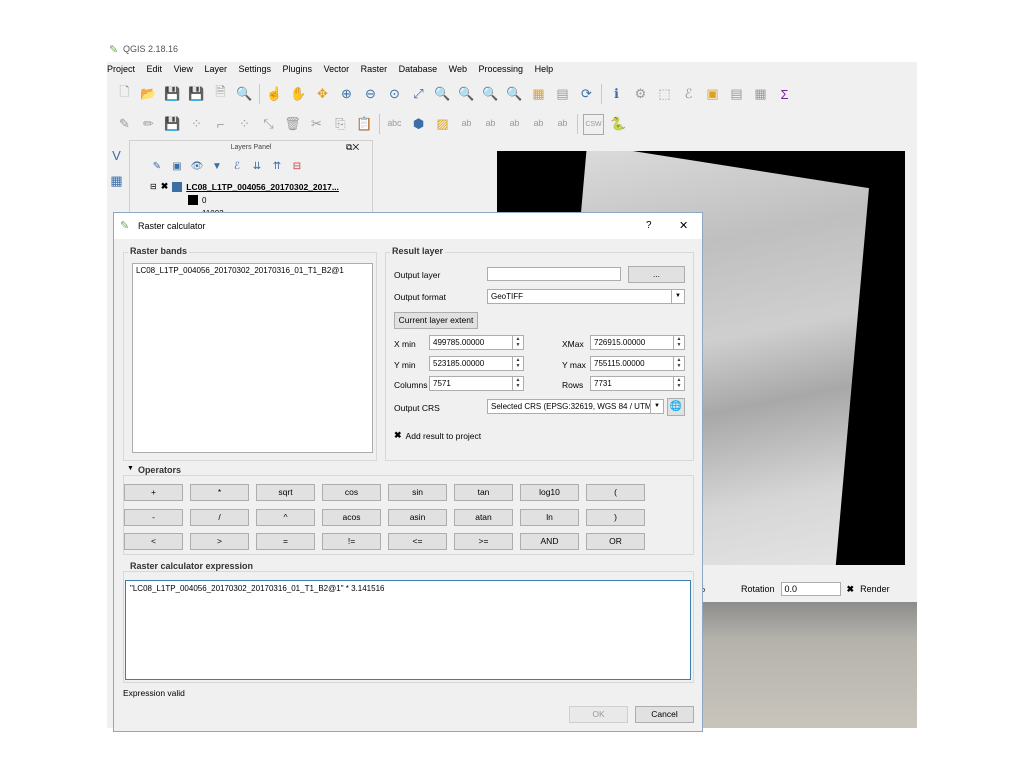 Image resolution: width=1024 pixels, height=768 pixels. Describe the element at coordinates (398, 435) in the screenshot. I see `add-result-checkbox-icon: ✖` at that location.